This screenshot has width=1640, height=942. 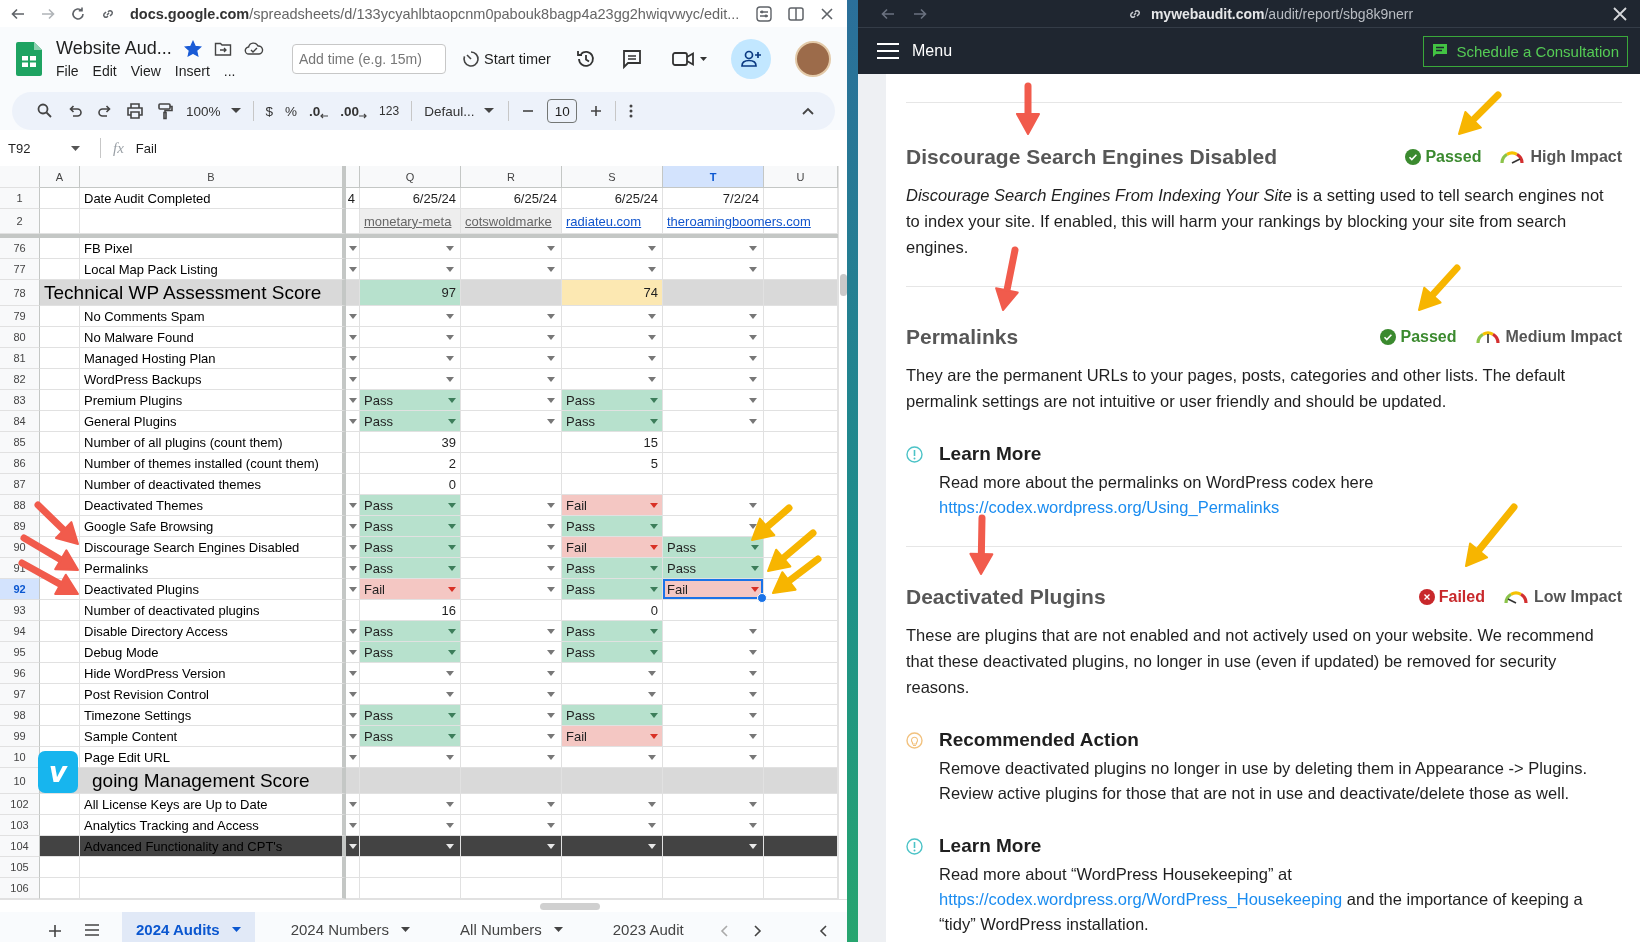 What do you see at coordinates (713, 177) in the screenshot?
I see `column-header: T` at bounding box center [713, 177].